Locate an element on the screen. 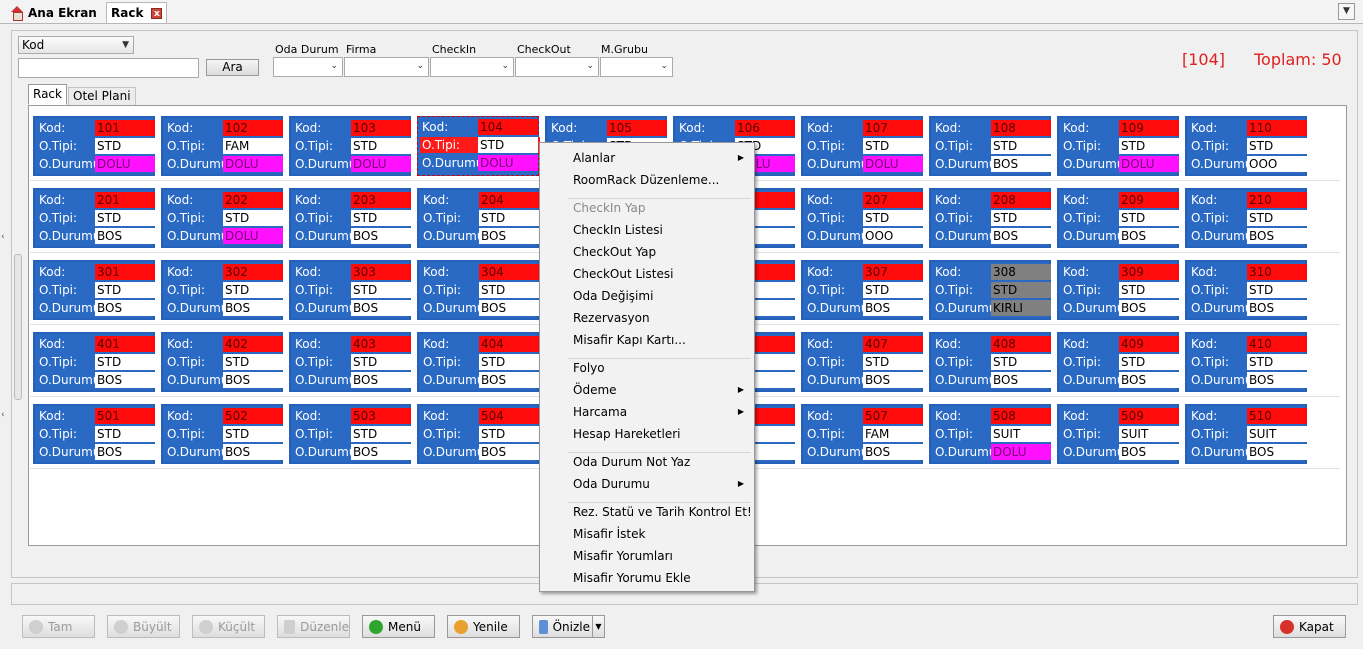 The width and height of the screenshot is (1363, 649). tab-rack-view: Rack is located at coordinates (47, 94).